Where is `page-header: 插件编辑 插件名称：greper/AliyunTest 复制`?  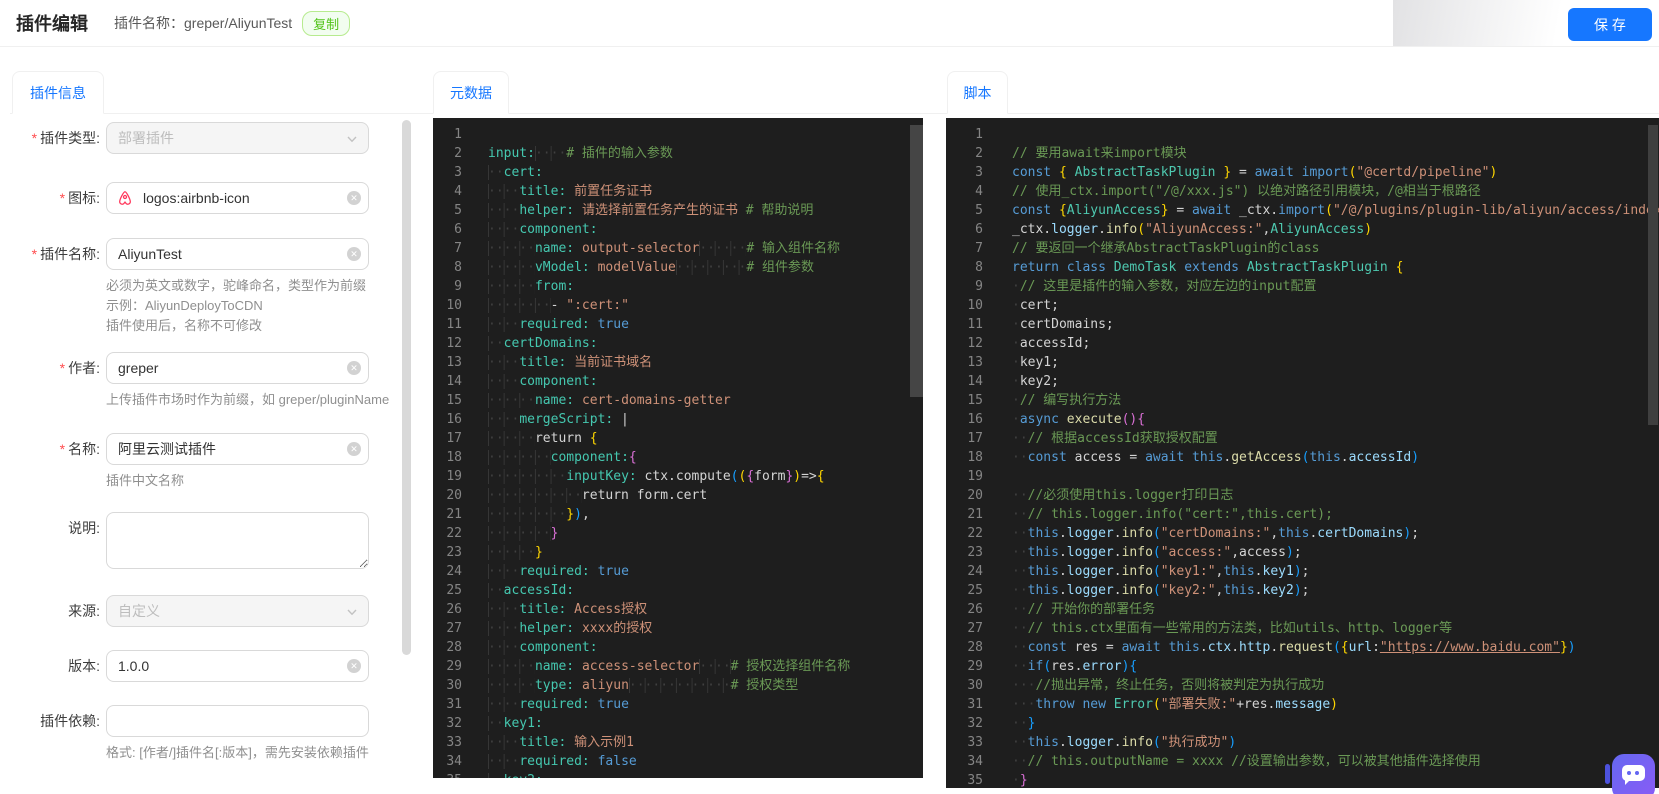 page-header: 插件编辑 插件名称：greper/AliyunTest 复制 is located at coordinates (829, 23).